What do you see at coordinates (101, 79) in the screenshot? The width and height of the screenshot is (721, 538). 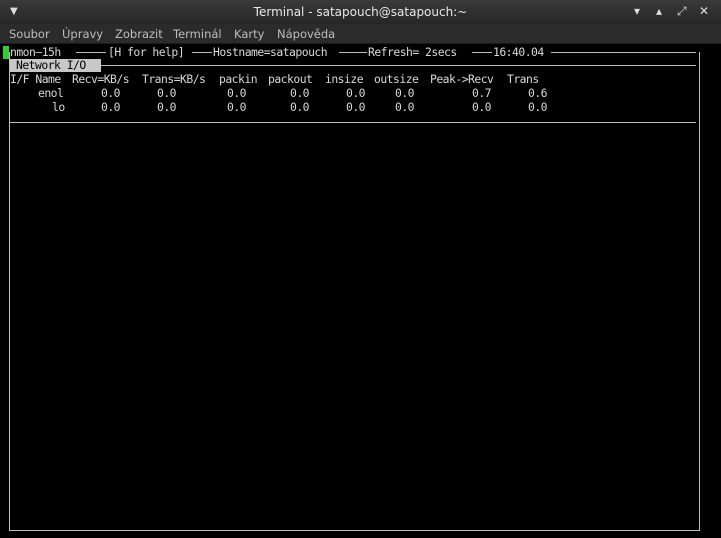 I see `col-recv: Recv=KB/s` at bounding box center [101, 79].